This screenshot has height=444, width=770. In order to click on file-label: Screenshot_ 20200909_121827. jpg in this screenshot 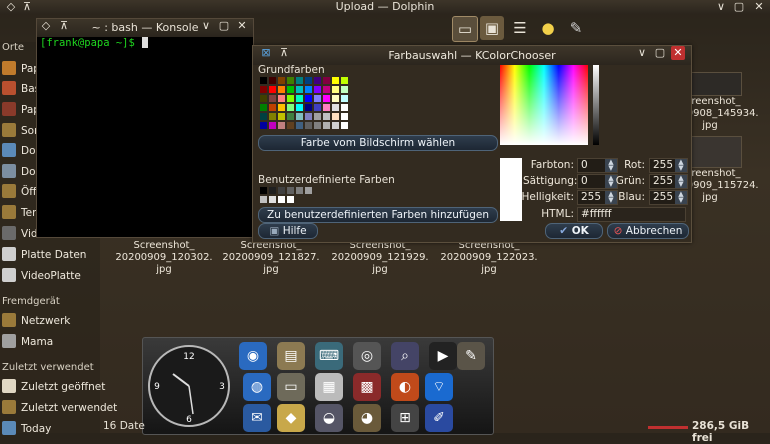, I will do `click(271, 258)`.